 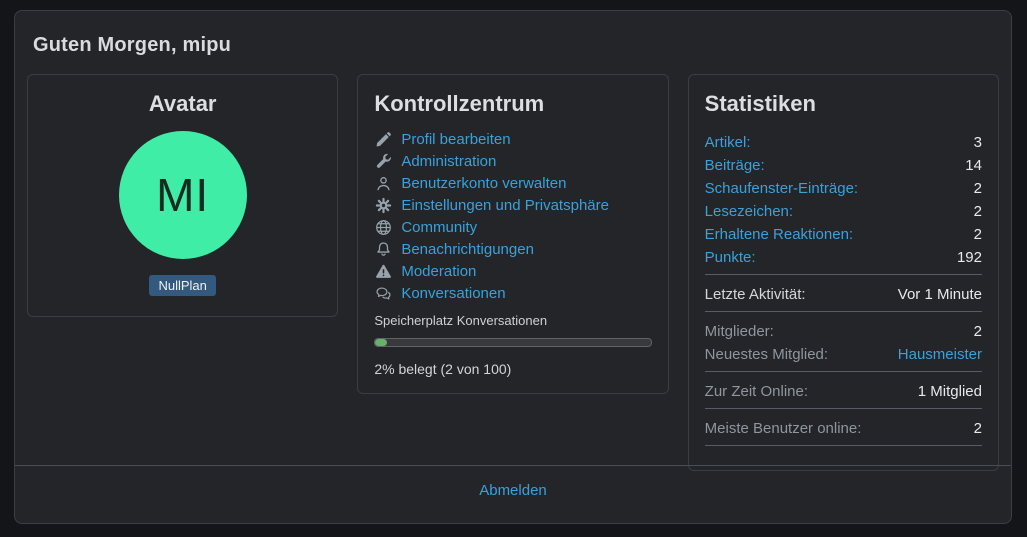 What do you see at coordinates (843, 357) in the screenshot?
I see `stat-row-neuestes-mitglied: Neuestes Mitglied: Hausmeister` at bounding box center [843, 357].